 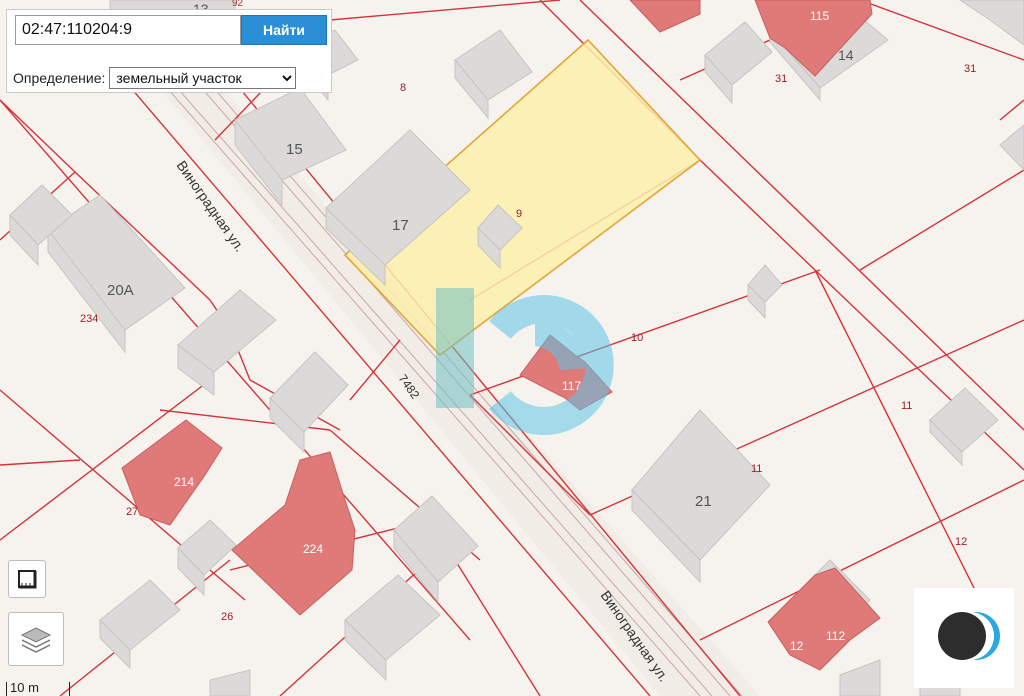 I want to click on layers-icon, so click(x=36, y=640).